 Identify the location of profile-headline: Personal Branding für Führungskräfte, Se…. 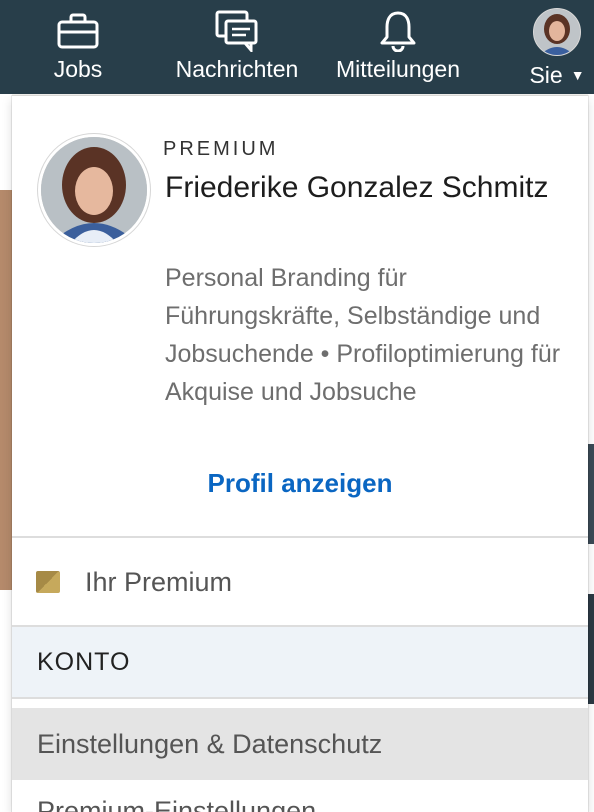
(363, 335).